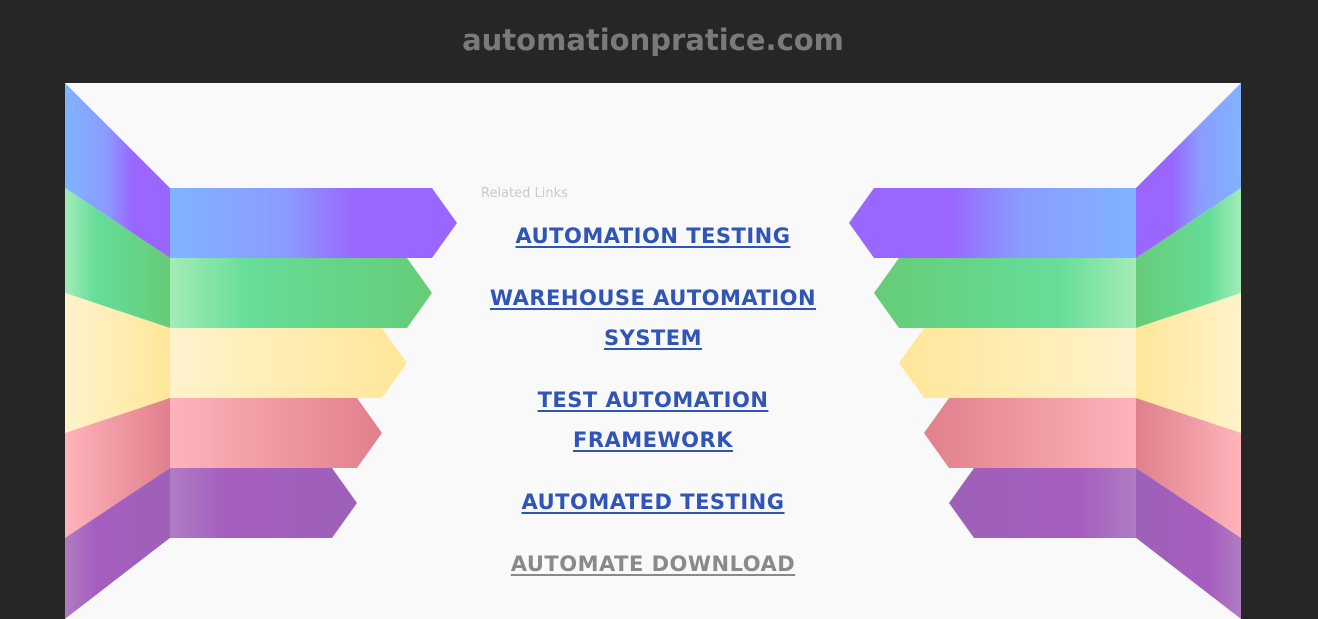 The width and height of the screenshot is (1318, 619). I want to click on link-automated-testing: AUTOMATED TESTING, so click(652, 502).